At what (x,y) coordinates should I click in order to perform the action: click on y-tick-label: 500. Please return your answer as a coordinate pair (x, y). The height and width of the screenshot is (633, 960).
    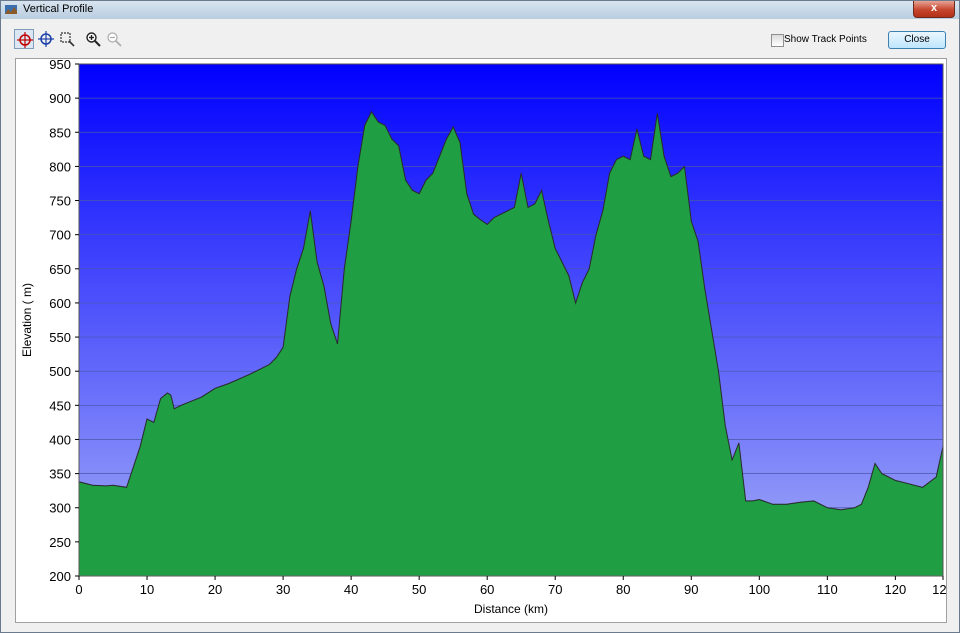
    Looking at the image, I should click on (60, 371).